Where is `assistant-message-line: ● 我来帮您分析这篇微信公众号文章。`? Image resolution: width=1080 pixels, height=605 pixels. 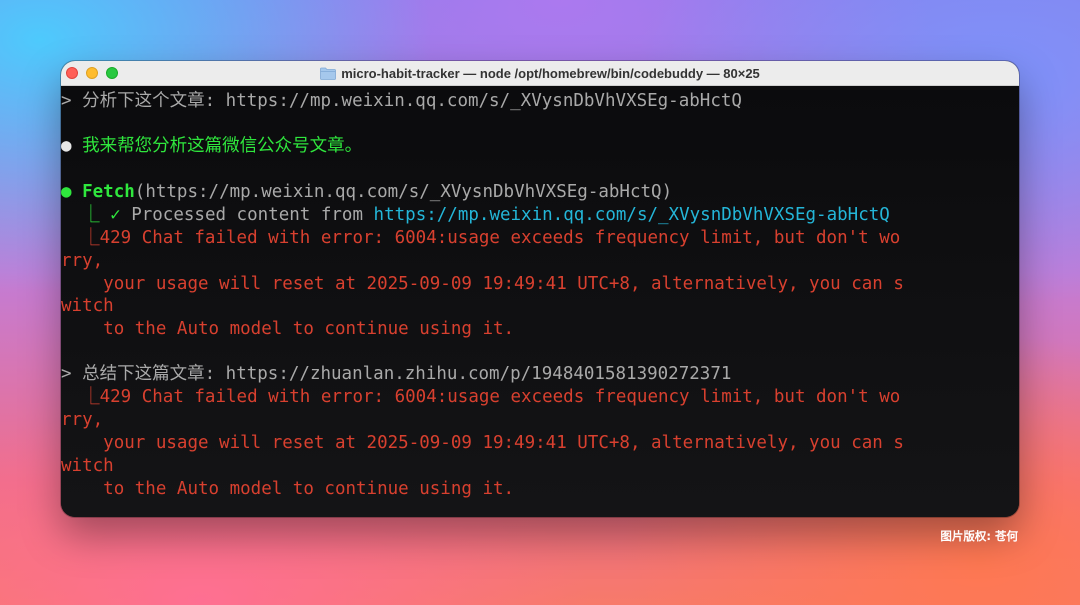
assistant-message-line: ● 我来帮您分析这篇微信公众号文章。 is located at coordinates (211, 146).